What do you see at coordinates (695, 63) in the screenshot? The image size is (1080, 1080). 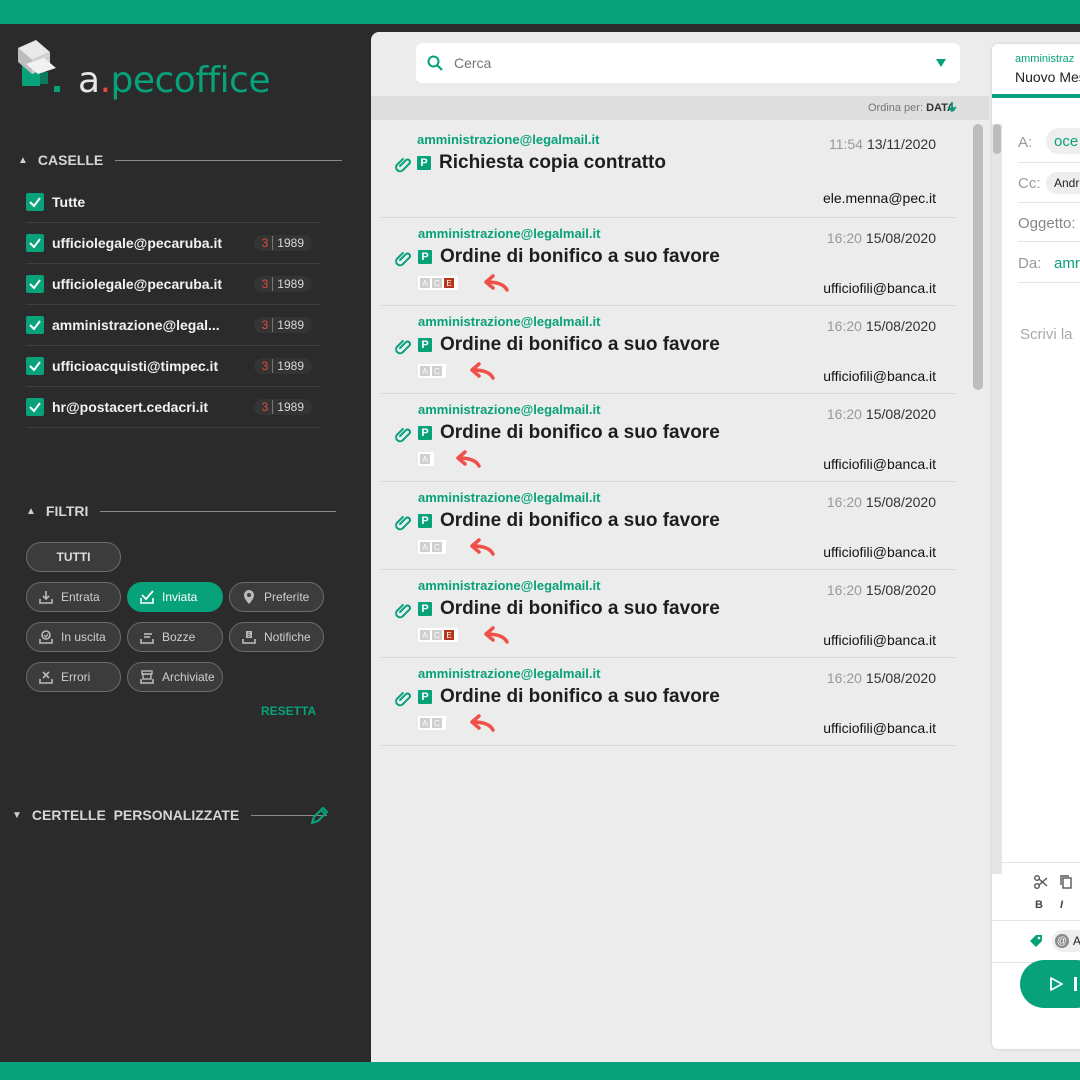 I see `search-input` at bounding box center [695, 63].